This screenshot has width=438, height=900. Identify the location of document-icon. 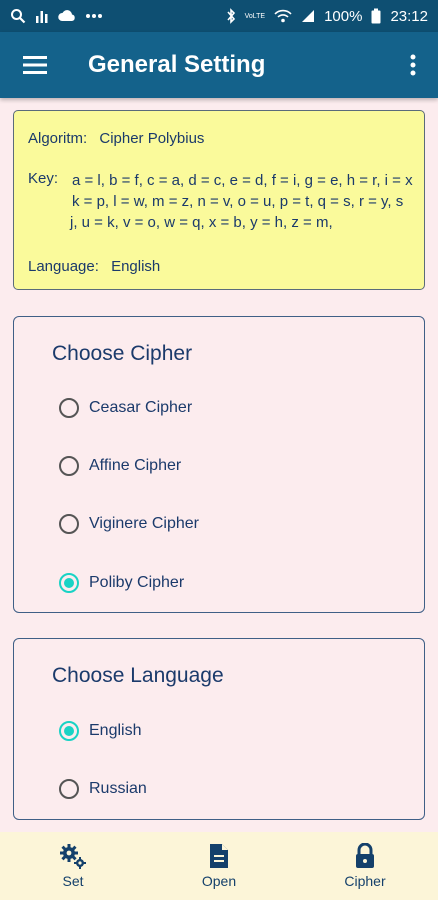
(219, 856).